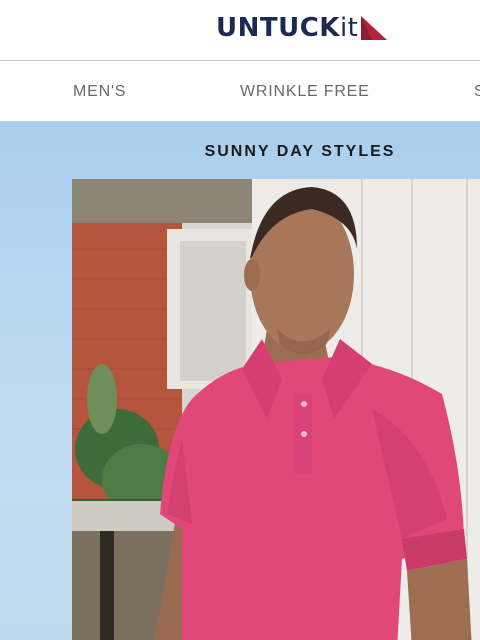 Image resolution: width=480 pixels, height=640 pixels. I want to click on logo-lower: it, so click(349, 28).